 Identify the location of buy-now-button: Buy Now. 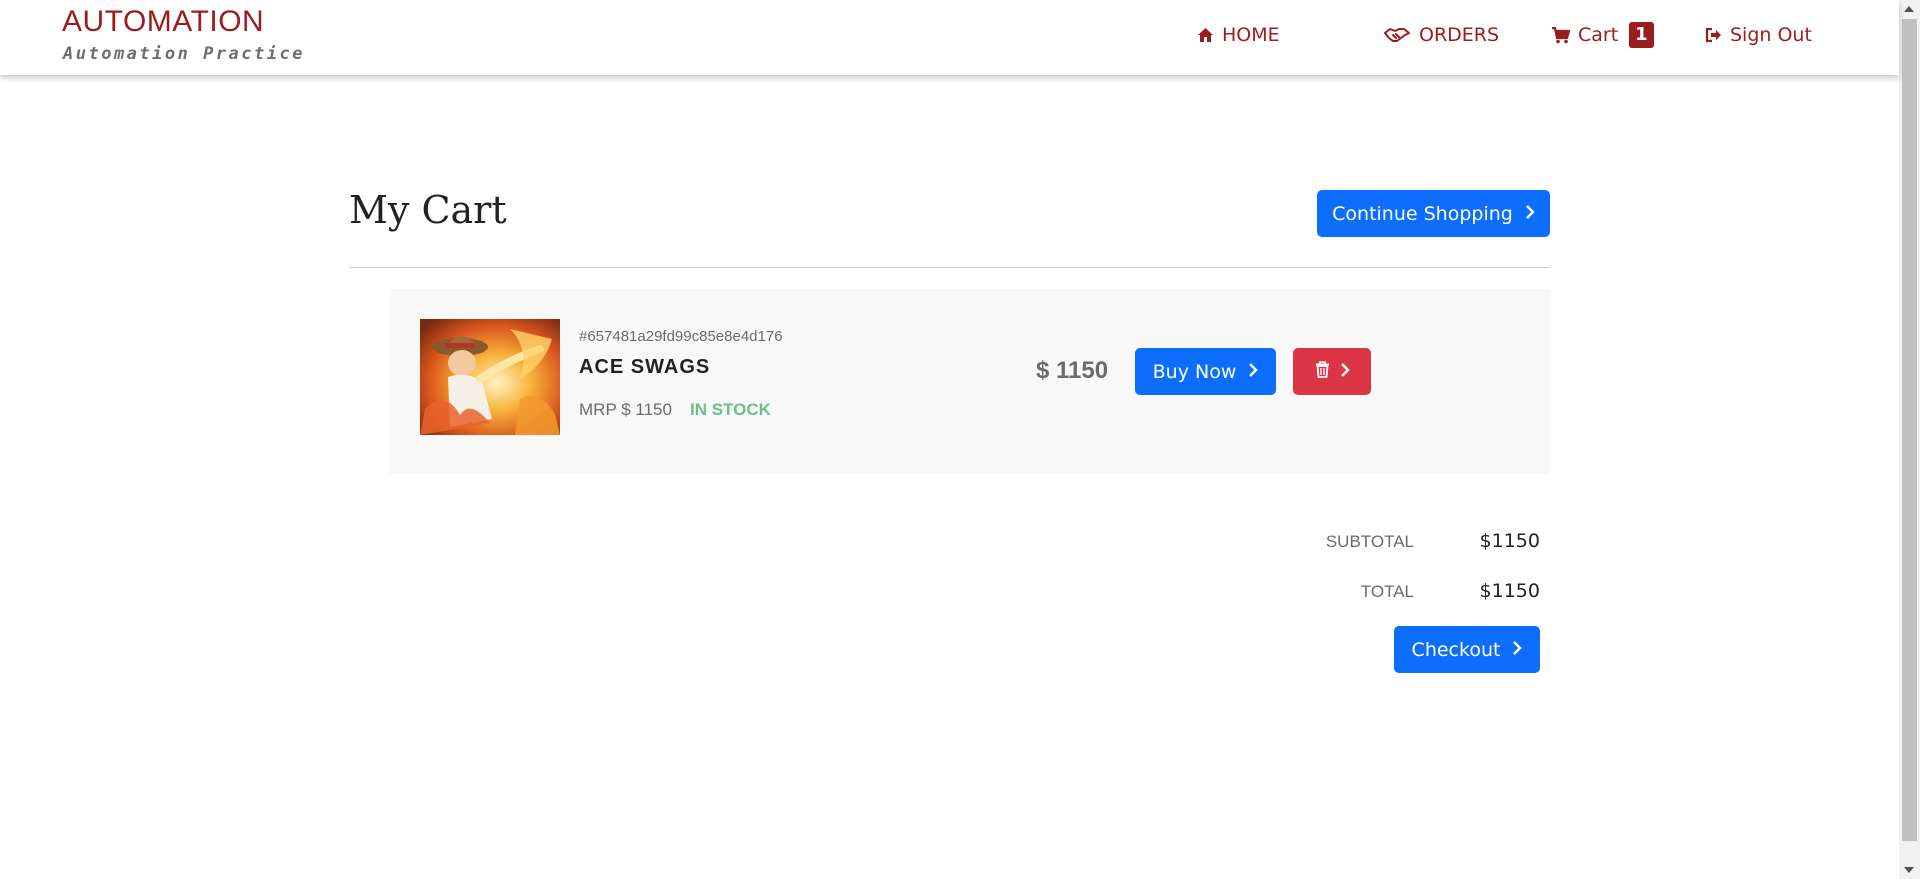
(1205, 371).